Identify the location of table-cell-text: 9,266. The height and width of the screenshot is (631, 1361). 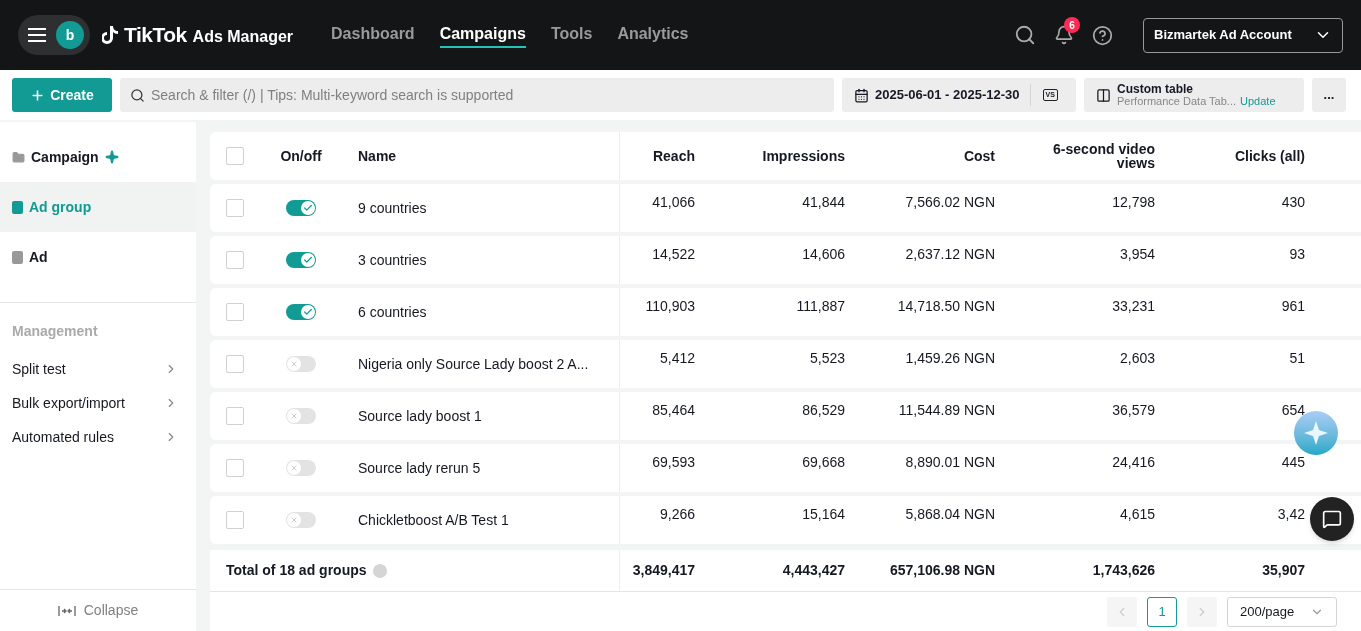
(677, 514).